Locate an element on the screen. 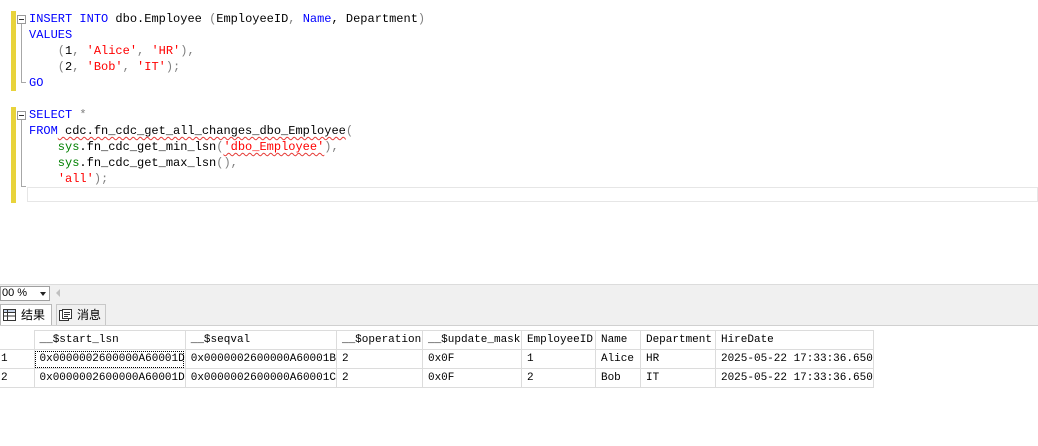 Image resolution: width=1038 pixels, height=446 pixels. row-number: 2 is located at coordinates (17, 378).